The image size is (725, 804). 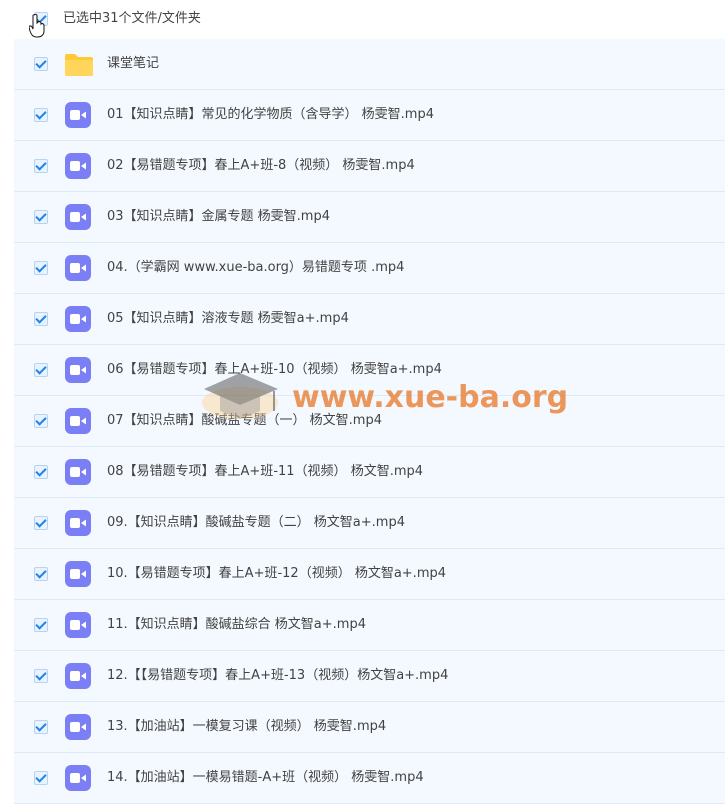 I want to click on file-name: 06【易错题专项】春上A+班-10（视频） 杨雯智a+.mp4, so click(x=274, y=370).